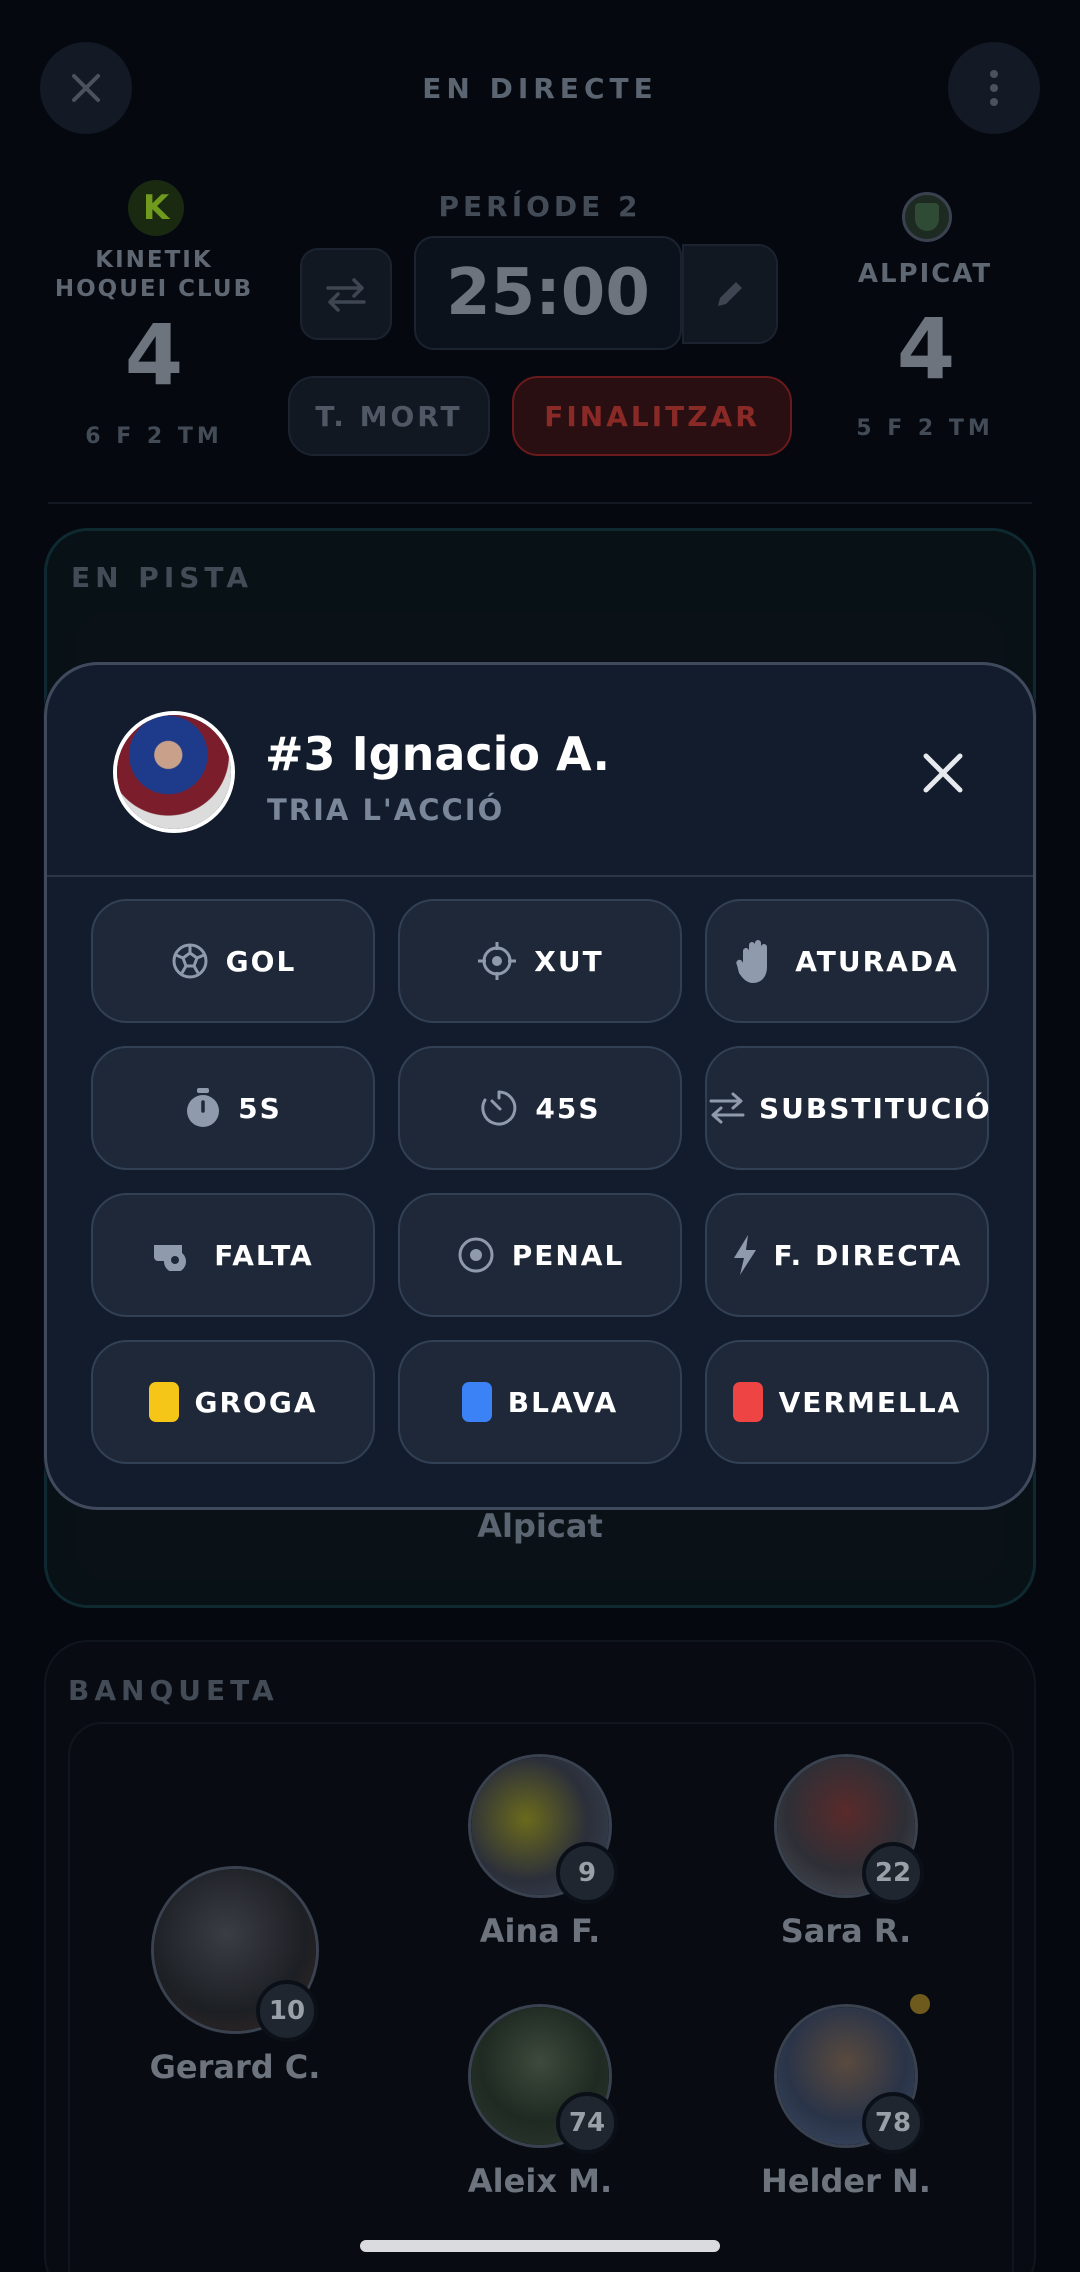  Describe the element at coordinates (877, 961) in the screenshot. I see `action-label: ATURADA` at that location.